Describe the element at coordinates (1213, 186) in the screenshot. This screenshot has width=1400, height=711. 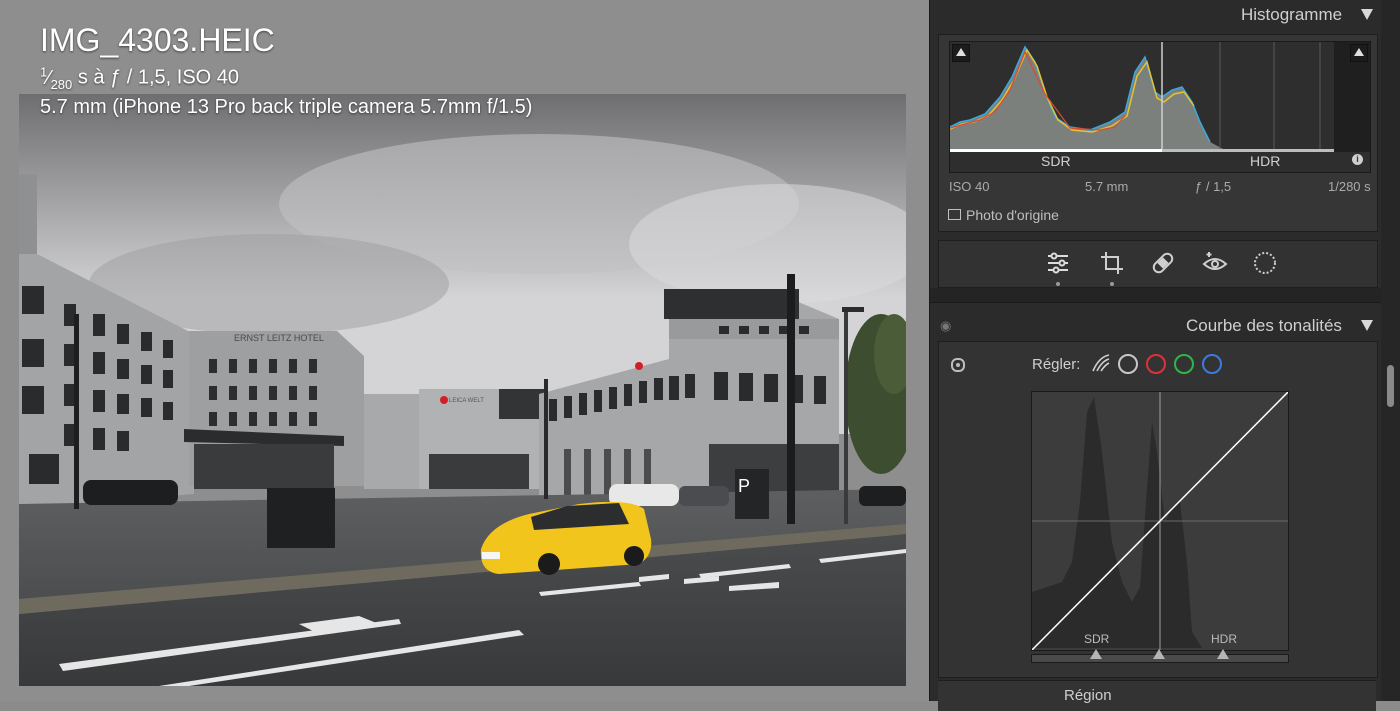
I see `exif-aperture: ƒ / 1,5` at that location.